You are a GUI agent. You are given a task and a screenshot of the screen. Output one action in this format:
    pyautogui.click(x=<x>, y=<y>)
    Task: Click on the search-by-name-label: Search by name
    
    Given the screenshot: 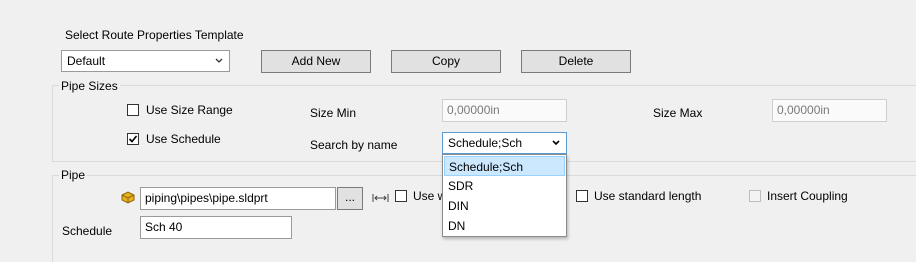 What is the action you would take?
    pyautogui.click(x=354, y=145)
    